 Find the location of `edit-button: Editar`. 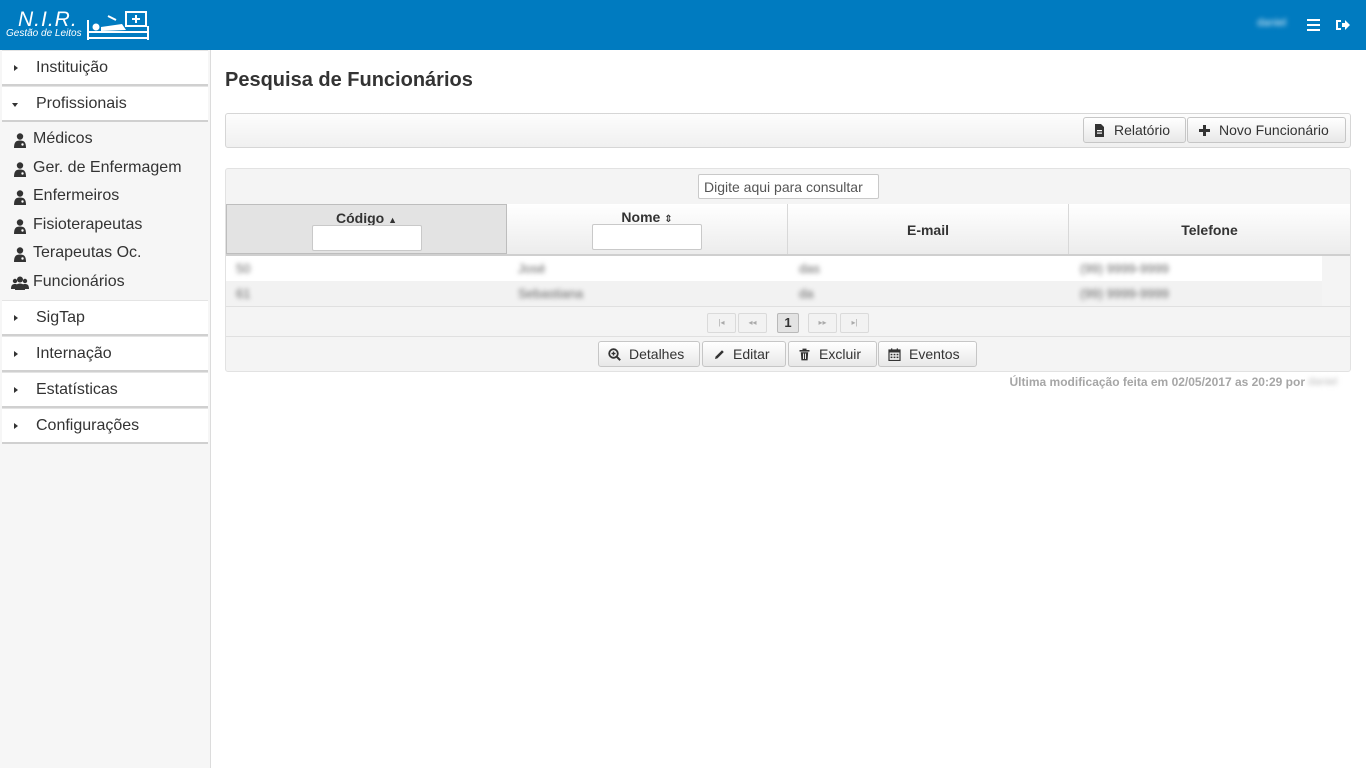

edit-button: Editar is located at coordinates (744, 354).